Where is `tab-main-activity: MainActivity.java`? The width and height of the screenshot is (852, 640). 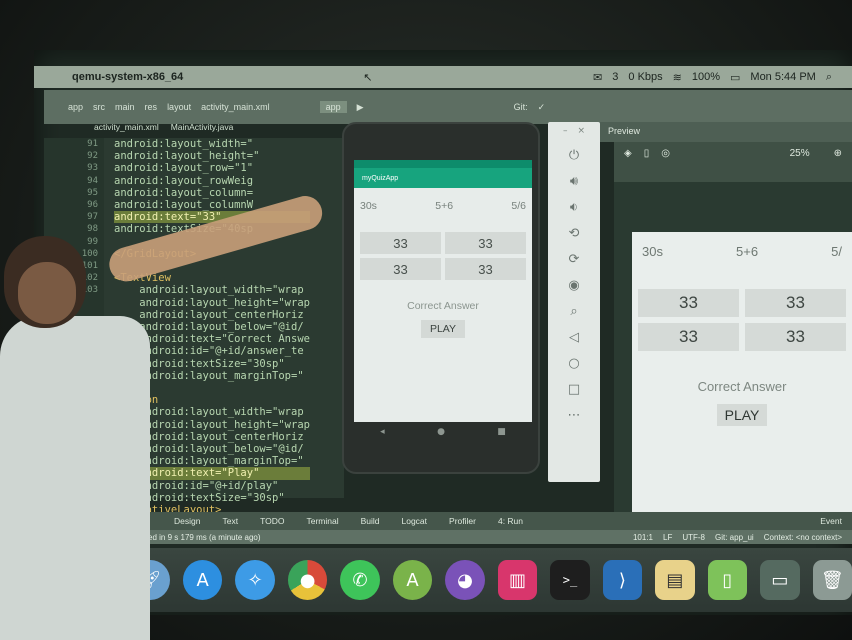
tab-main-activity: MainActivity.java is located at coordinates (202, 130).